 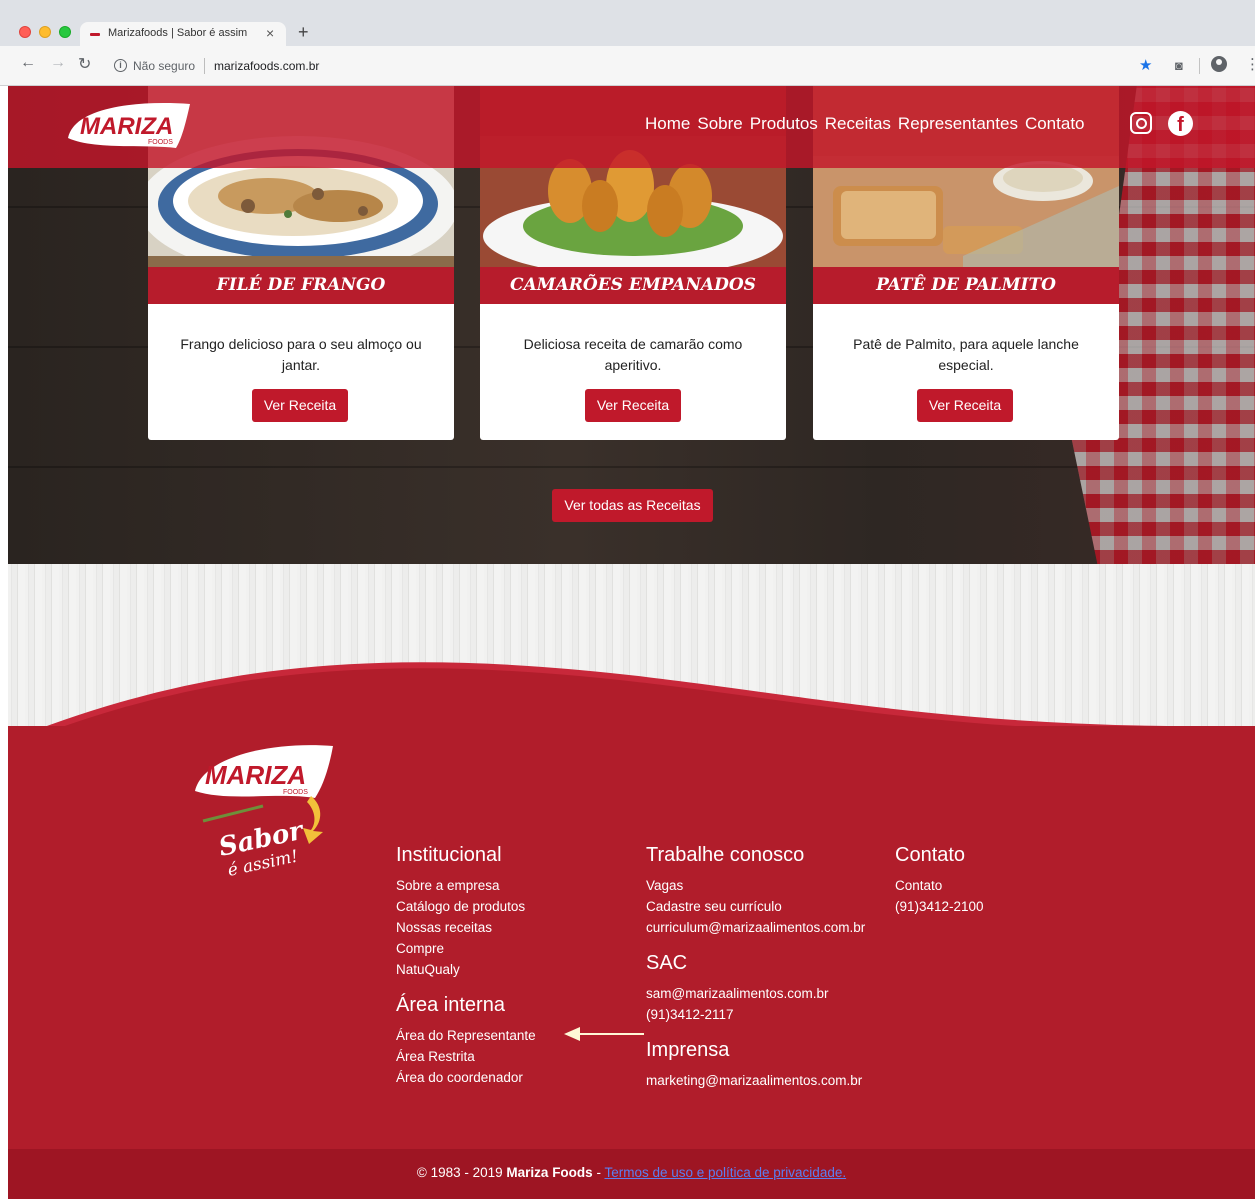 I want to click on footer-link-area-restrita: Área Restrita, so click(x=466, y=1056).